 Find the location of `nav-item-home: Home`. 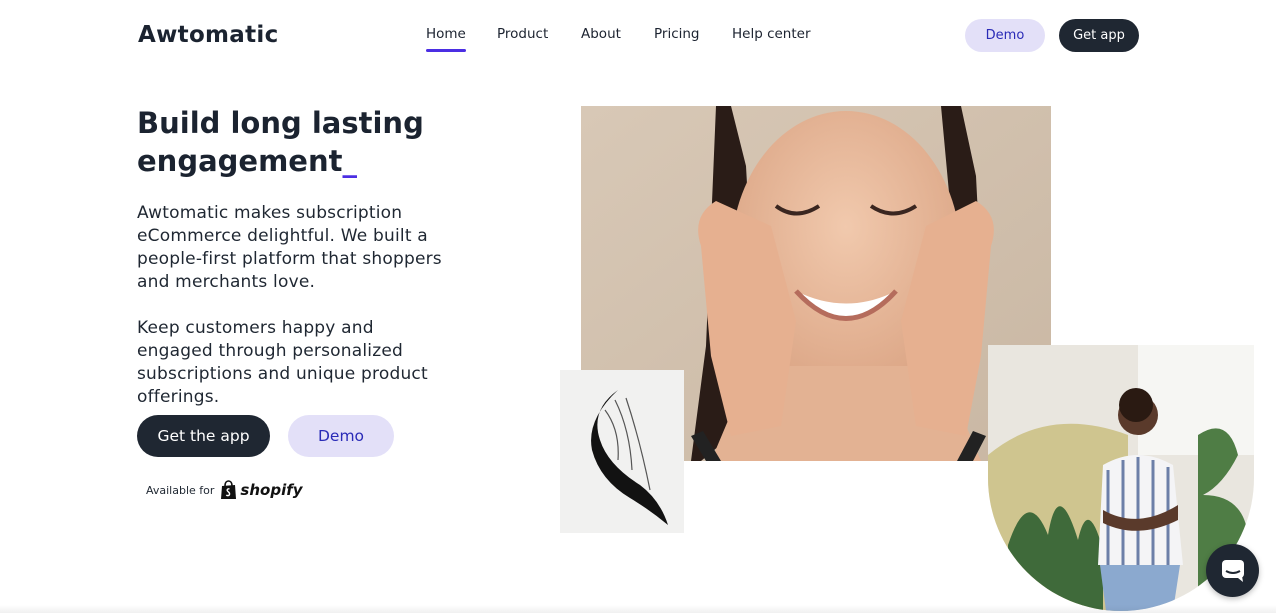

nav-item-home: Home is located at coordinates (446, 39).